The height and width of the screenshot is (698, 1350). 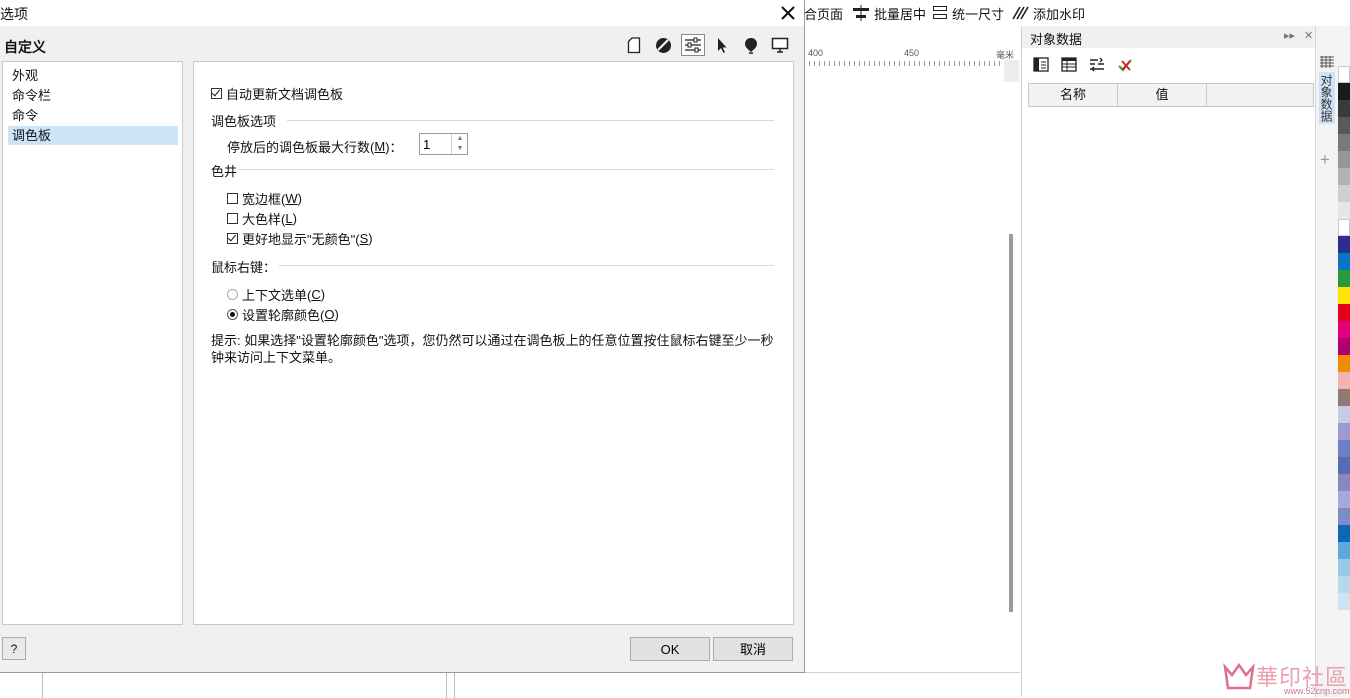 I want to click on object-data-tab-label: 对象数据, so click(x=1326, y=98).